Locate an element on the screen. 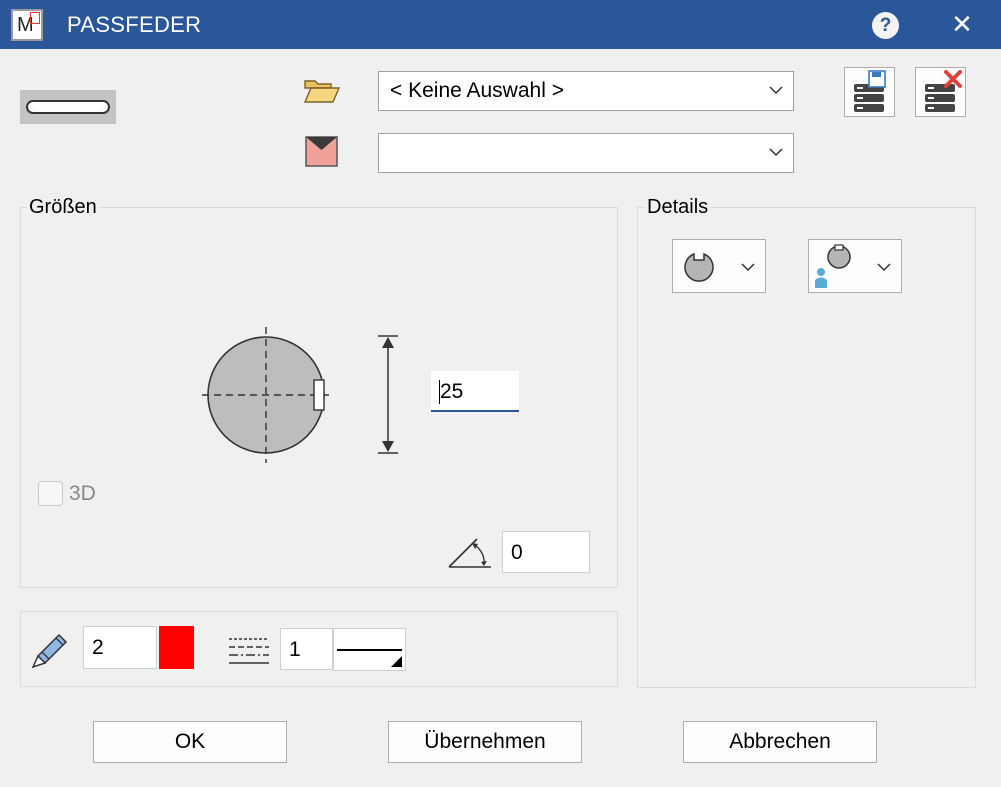 The height and width of the screenshot is (787, 1001). checkbox-3d is located at coordinates (50, 493).